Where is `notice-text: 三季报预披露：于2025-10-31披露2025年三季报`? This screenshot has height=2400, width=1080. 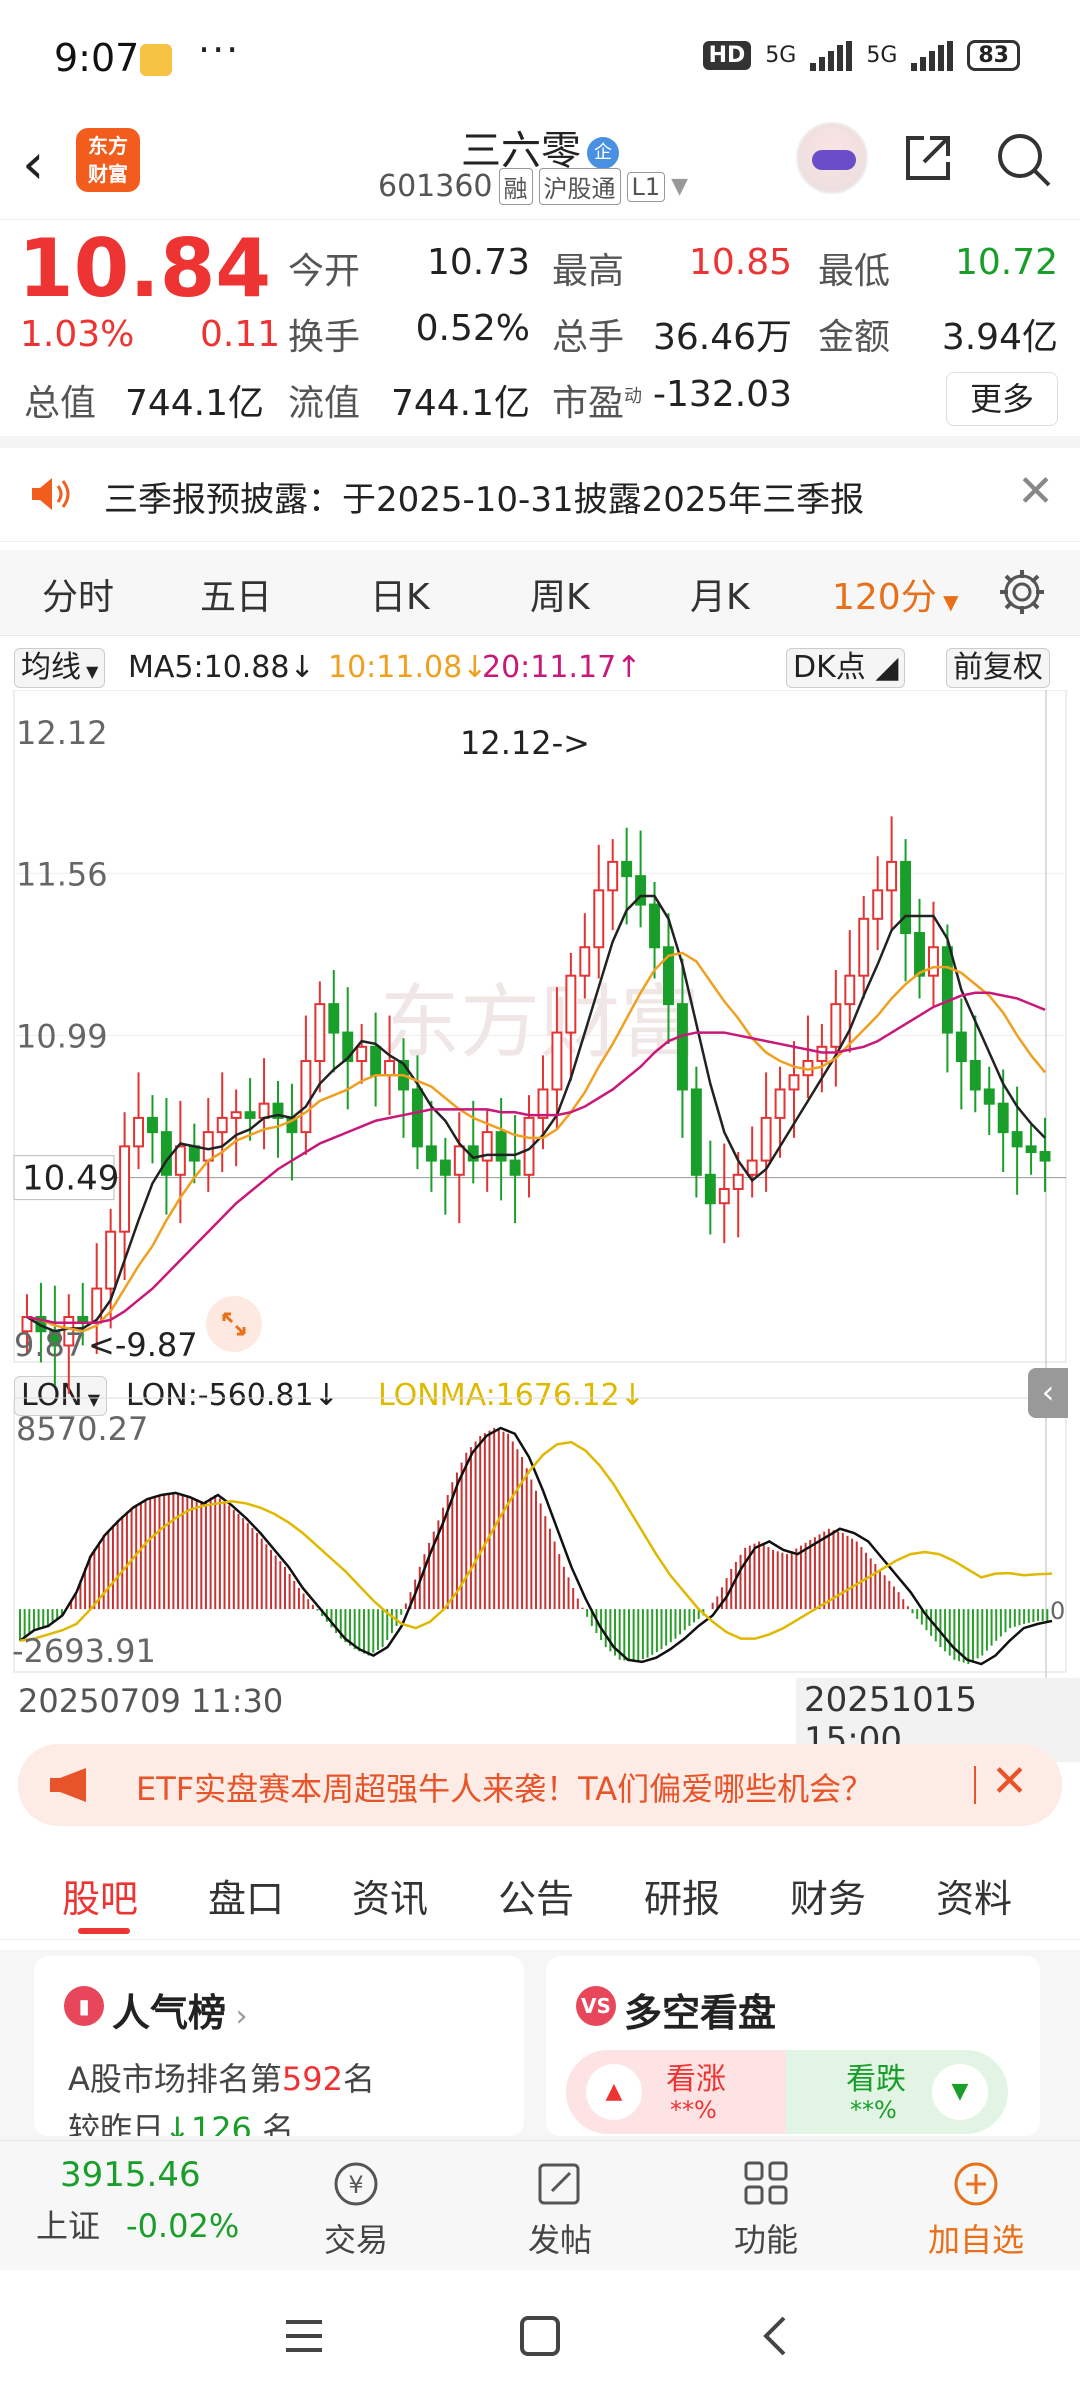
notice-text: 三季报预披露：于2025-10-31披露2025年三季报 is located at coordinates (484, 500).